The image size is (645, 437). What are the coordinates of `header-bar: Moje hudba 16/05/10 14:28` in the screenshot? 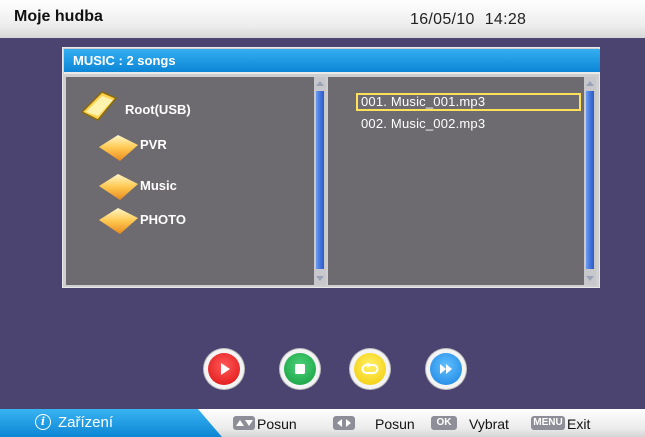 It's located at (322, 19).